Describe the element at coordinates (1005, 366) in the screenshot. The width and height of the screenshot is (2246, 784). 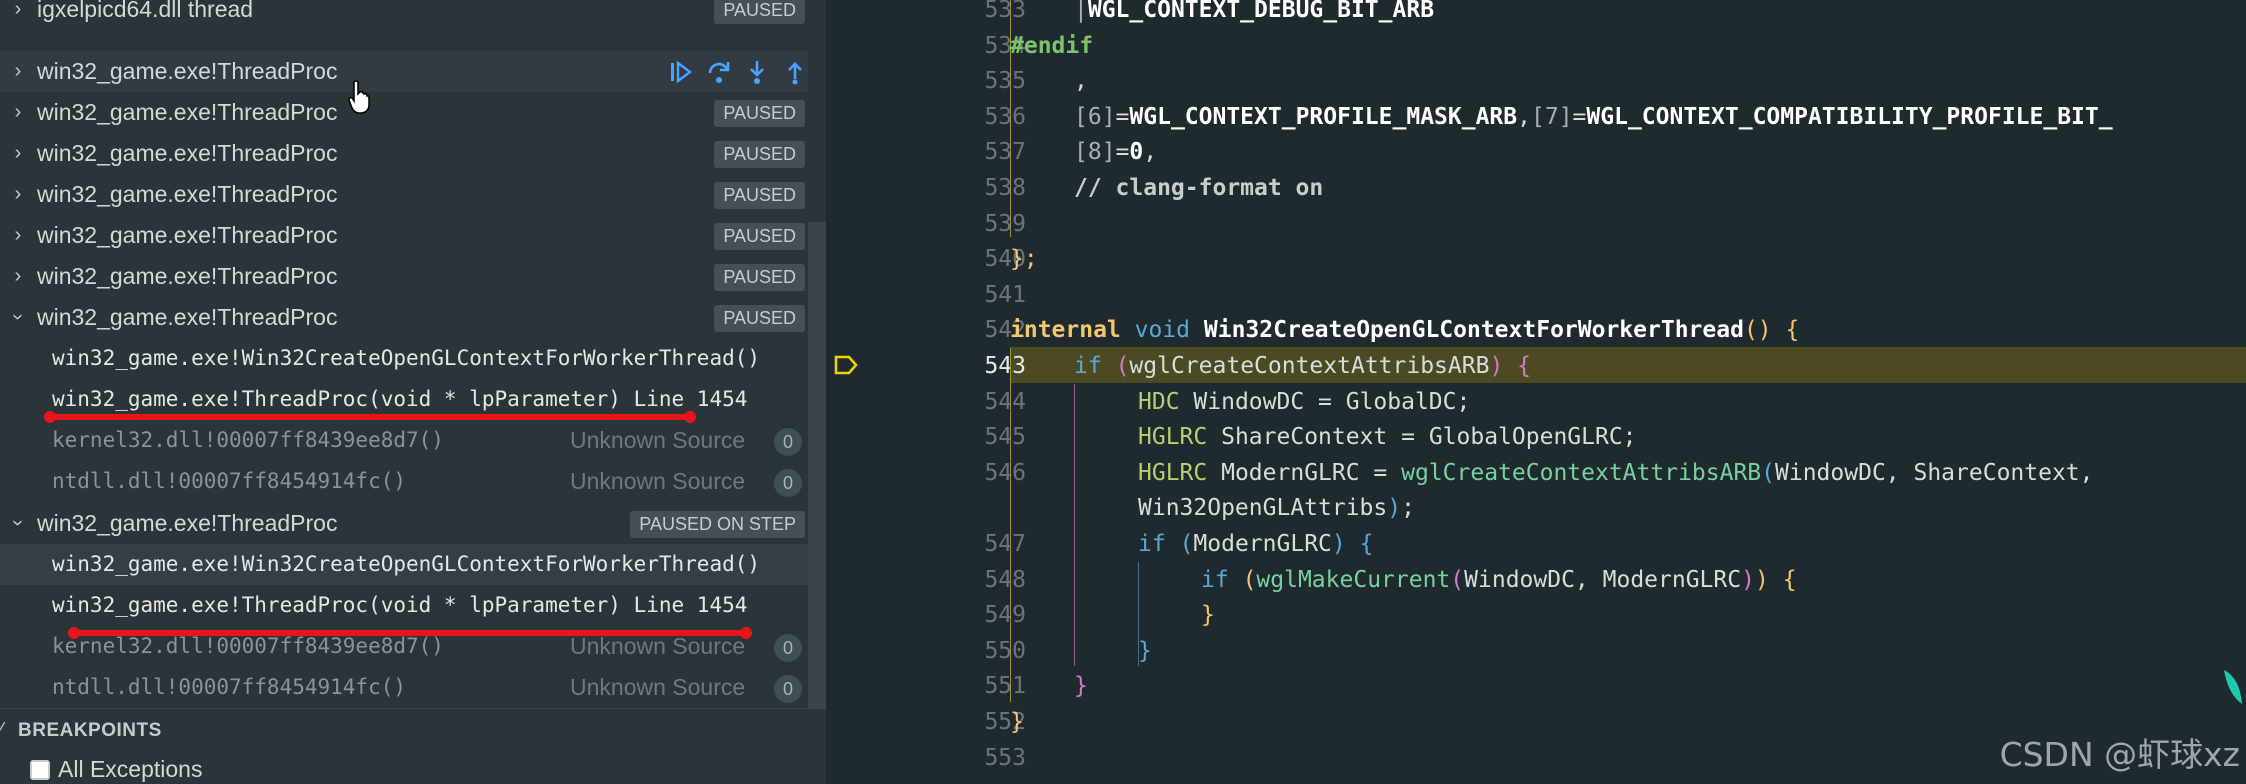
I see `line-number-current: 543` at that location.